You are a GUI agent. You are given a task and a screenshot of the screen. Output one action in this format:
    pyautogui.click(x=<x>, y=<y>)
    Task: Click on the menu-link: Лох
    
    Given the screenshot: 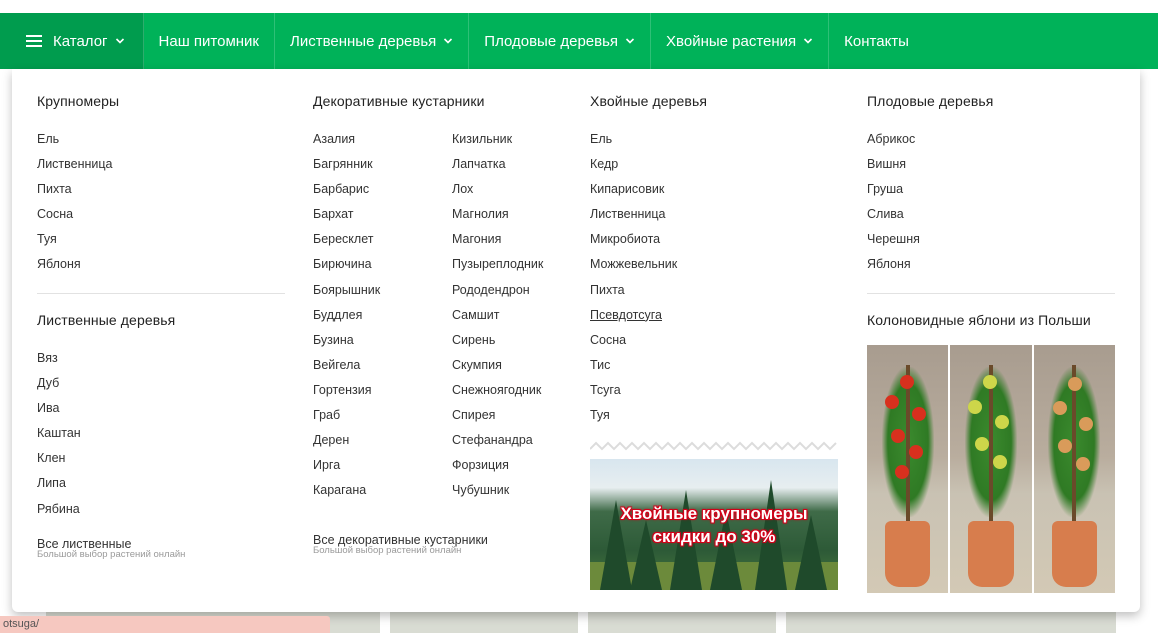 What is the action you would take?
    pyautogui.click(x=497, y=194)
    